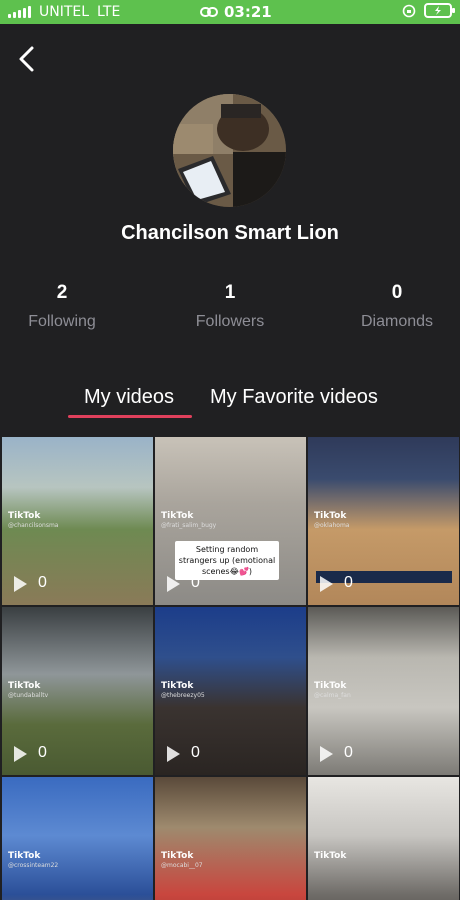  What do you see at coordinates (77, 521) in the screenshot?
I see `video-thumbnail: TikTok @chancilsonsma 0` at bounding box center [77, 521].